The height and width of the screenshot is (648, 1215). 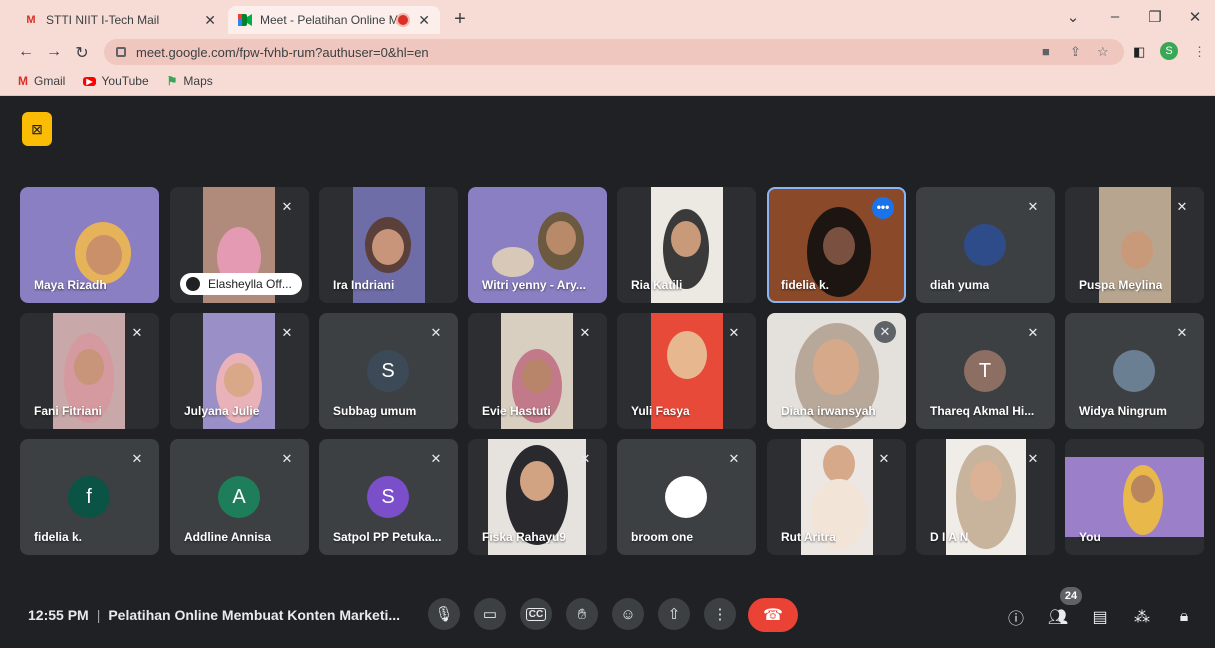 I want to click on participant-tile: You, so click(x=1134, y=497).